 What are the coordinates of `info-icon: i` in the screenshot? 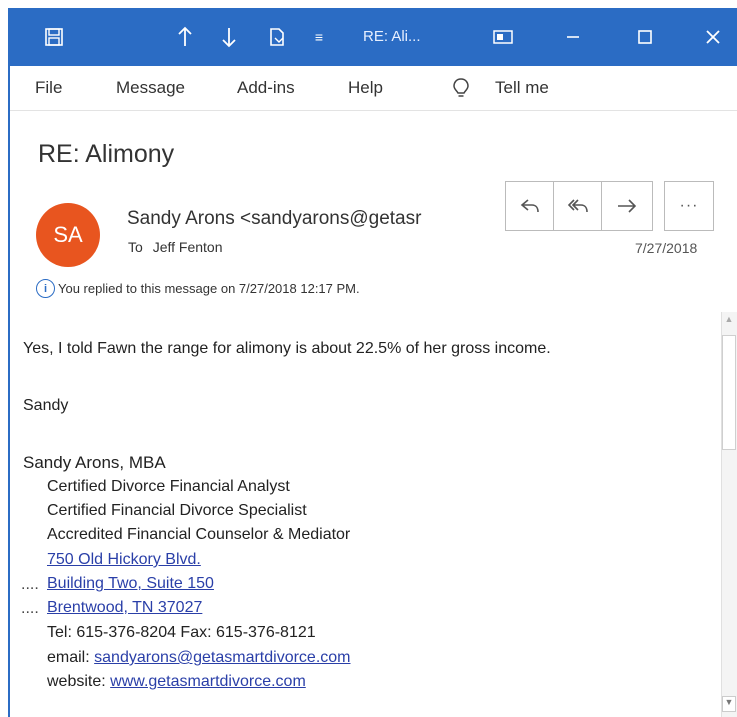 It's located at (45, 288).